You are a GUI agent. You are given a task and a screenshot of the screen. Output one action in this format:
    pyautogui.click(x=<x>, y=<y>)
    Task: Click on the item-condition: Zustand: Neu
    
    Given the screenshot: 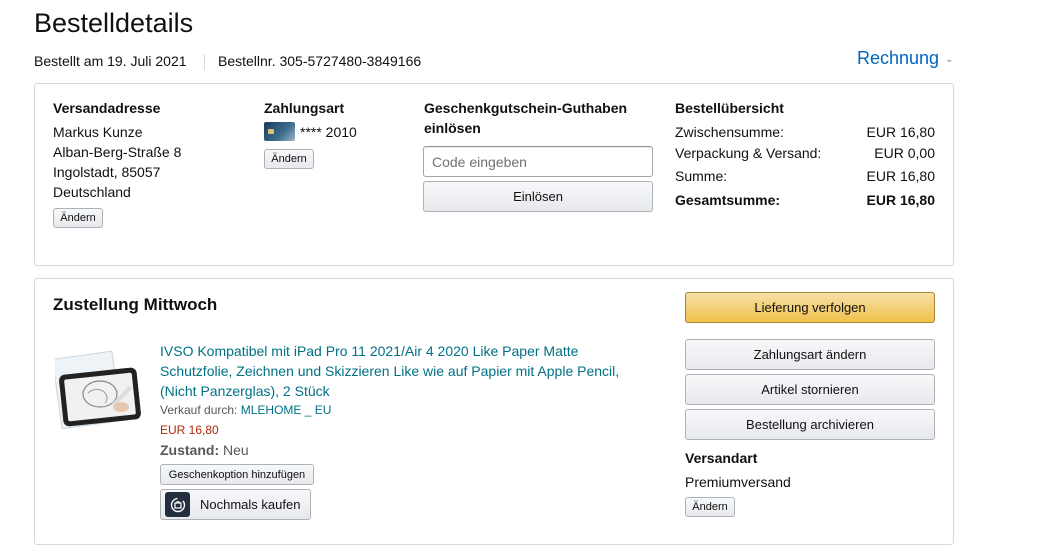 What is the action you would take?
    pyautogui.click(x=204, y=450)
    